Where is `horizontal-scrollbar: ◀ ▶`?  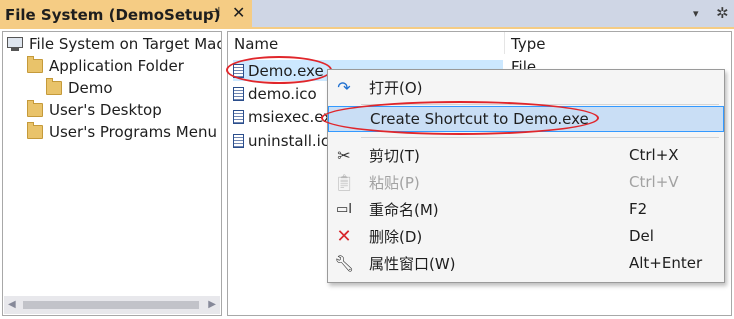
horizontal-scrollbar: ◀ ▶ is located at coordinates (112, 305).